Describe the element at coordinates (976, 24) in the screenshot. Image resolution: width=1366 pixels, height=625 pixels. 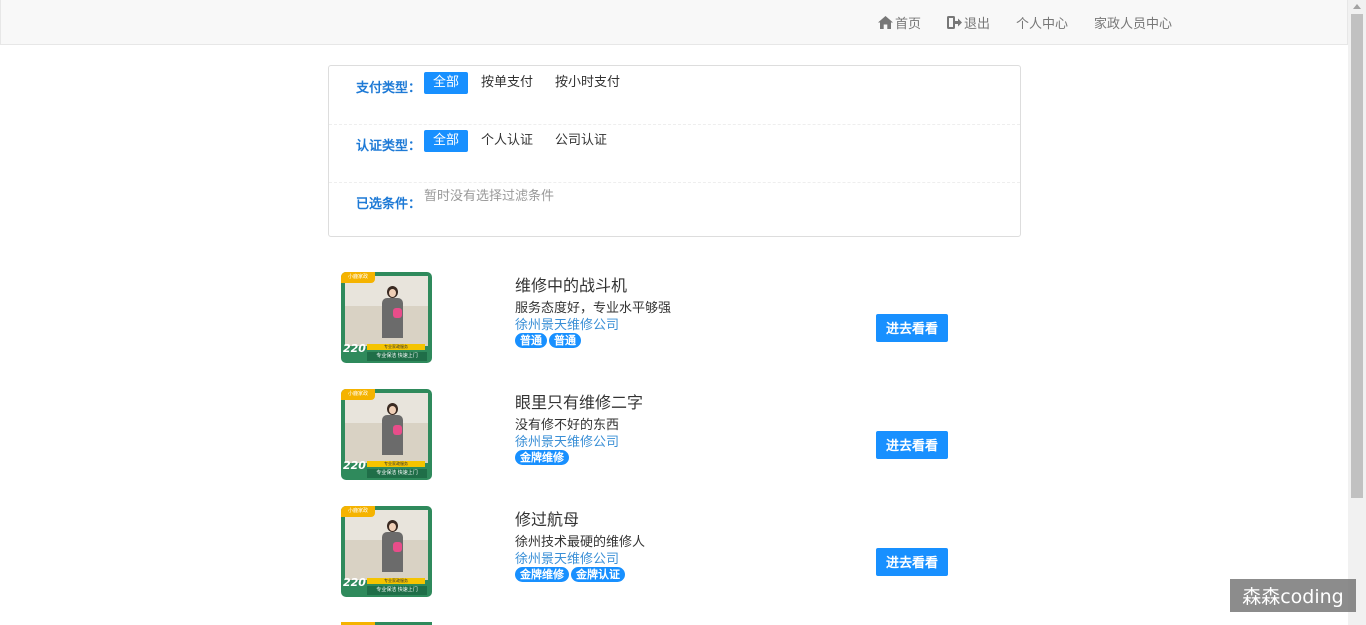
I see `nav-logout-label: 退出` at that location.